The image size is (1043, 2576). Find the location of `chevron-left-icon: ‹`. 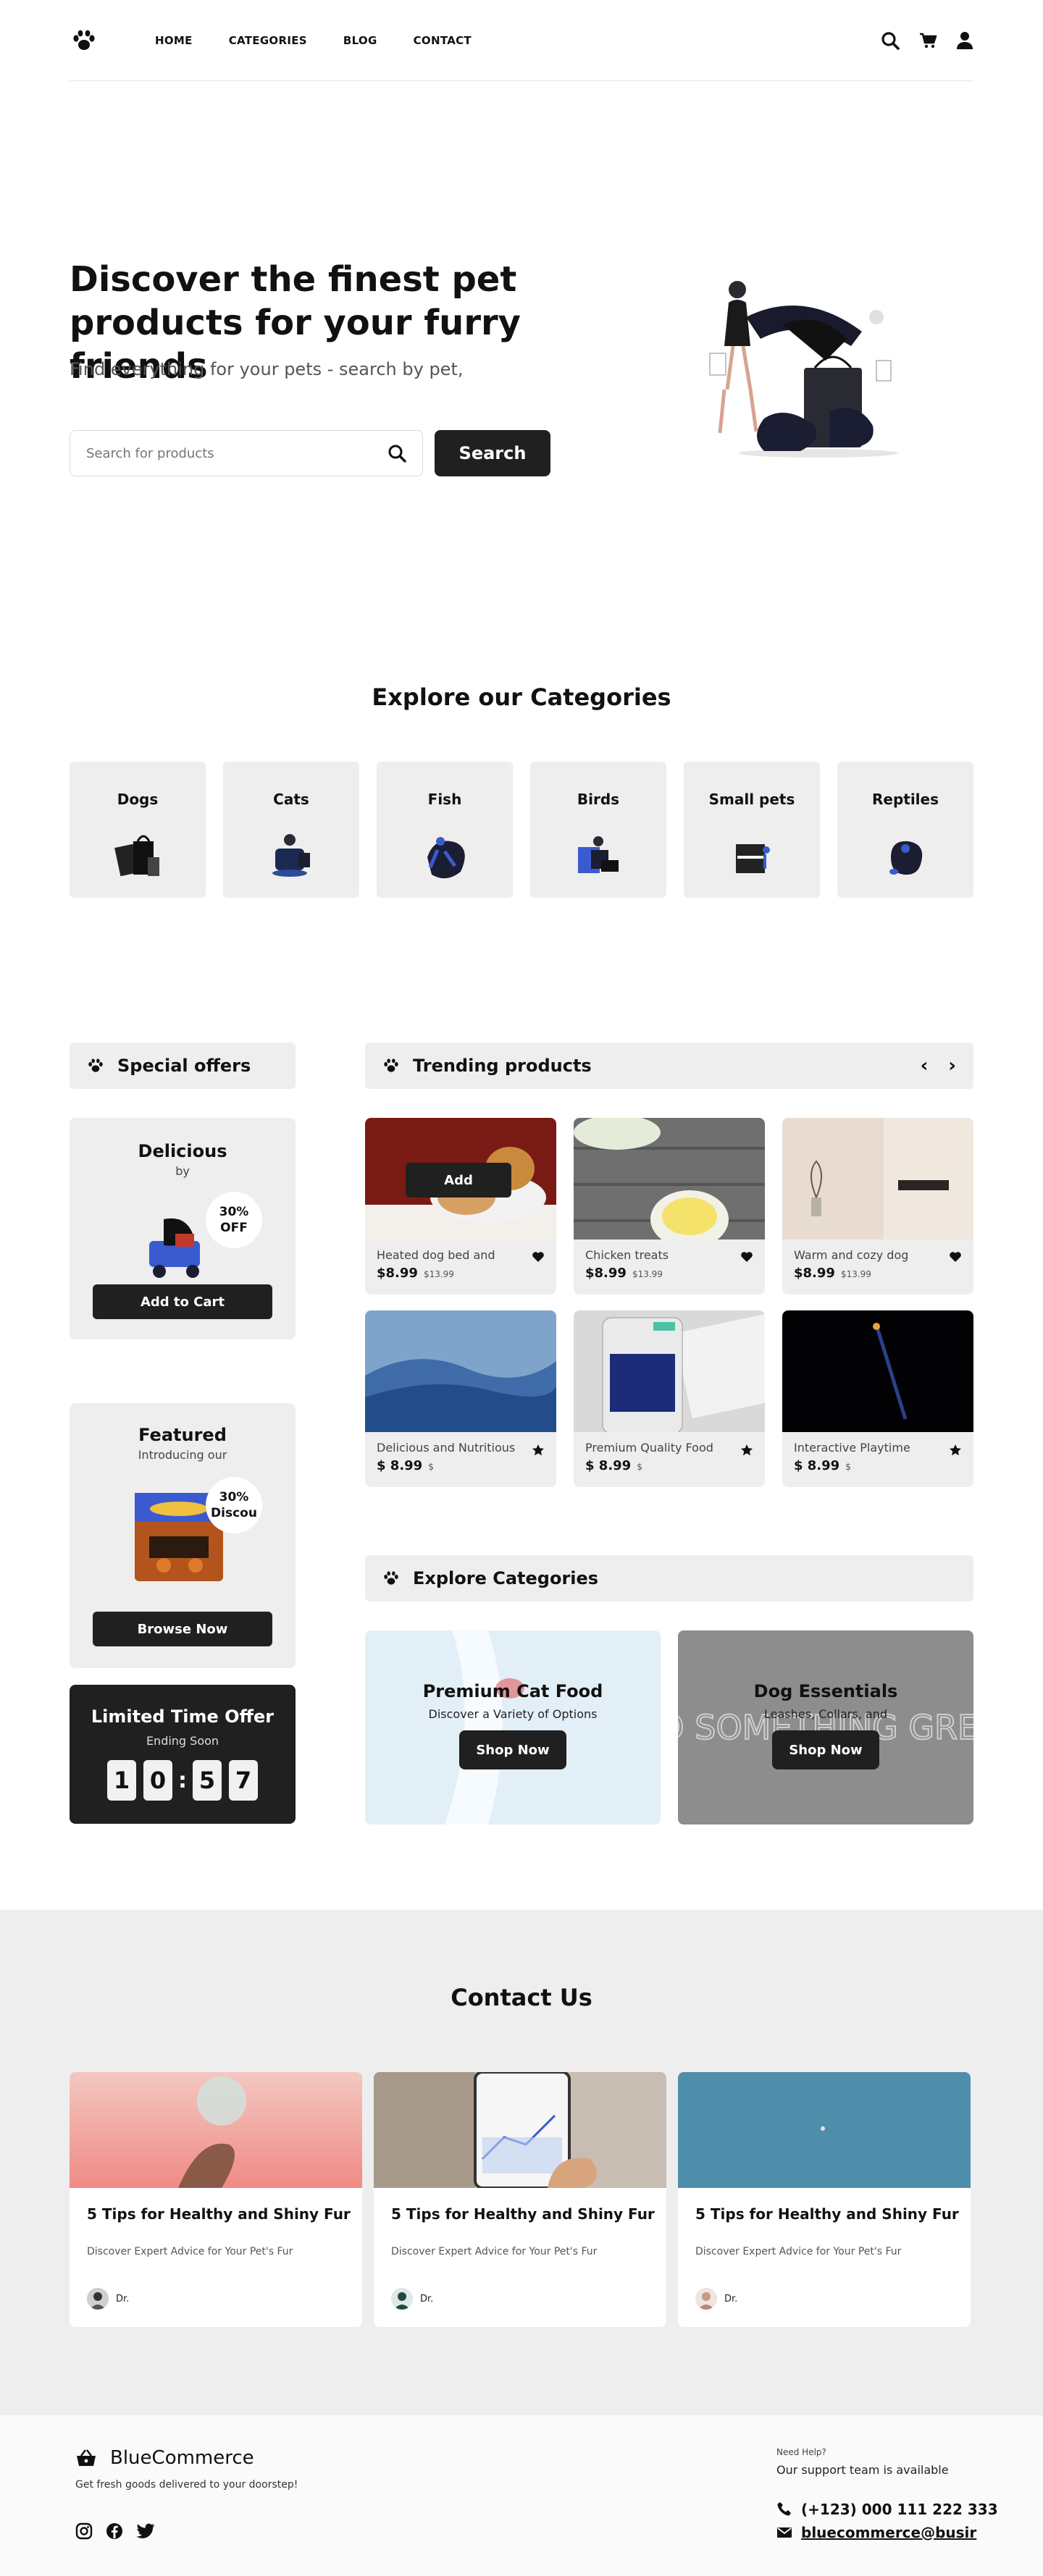

chevron-left-icon: ‹ is located at coordinates (925, 1066).